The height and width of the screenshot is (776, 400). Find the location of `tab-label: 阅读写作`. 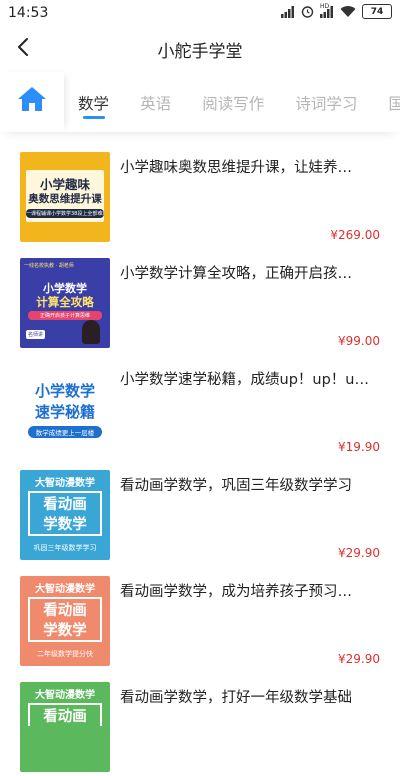

tab-label: 阅读写作 is located at coordinates (233, 104).